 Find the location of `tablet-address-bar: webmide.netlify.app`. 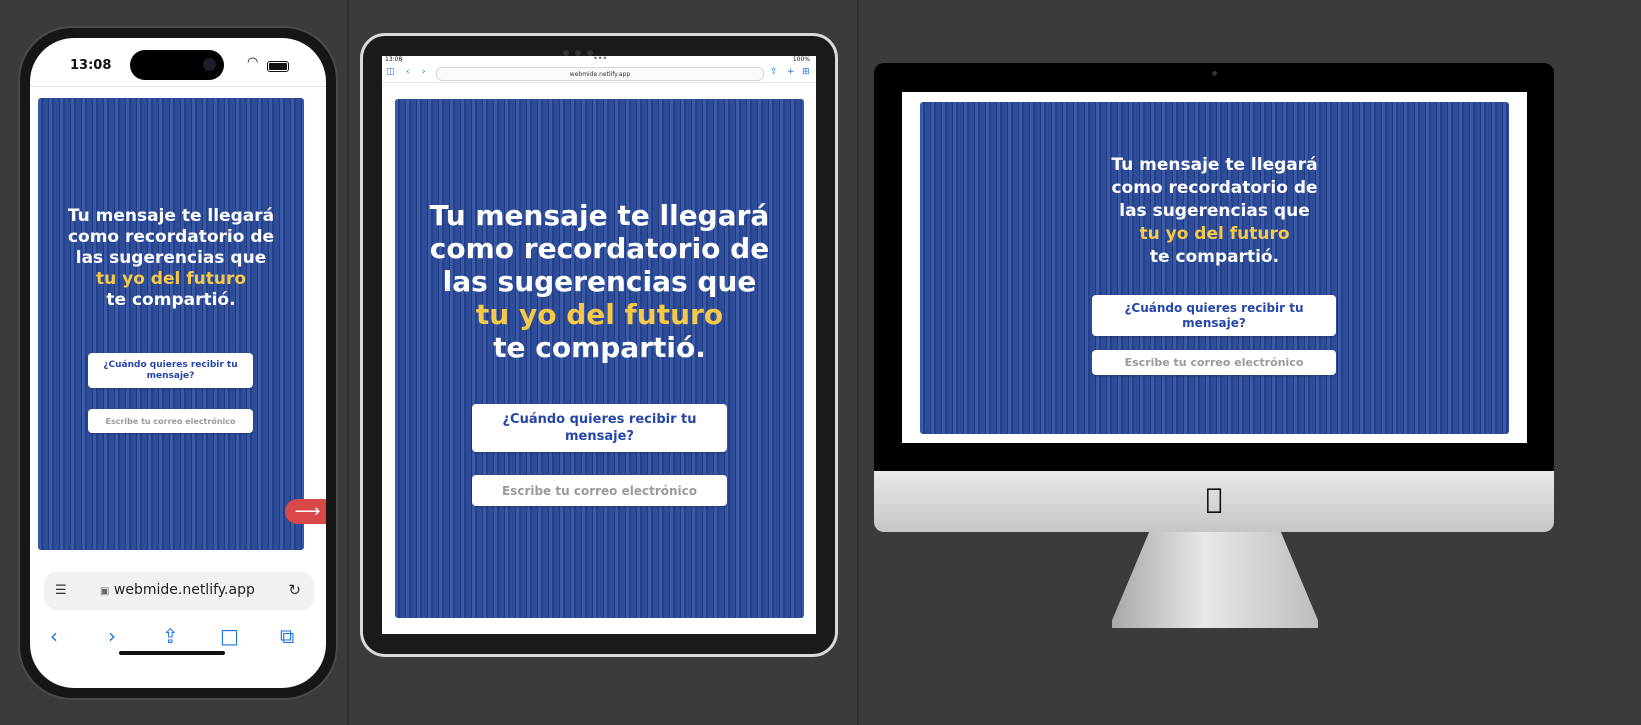

tablet-address-bar: webmide.netlify.app is located at coordinates (600, 74).